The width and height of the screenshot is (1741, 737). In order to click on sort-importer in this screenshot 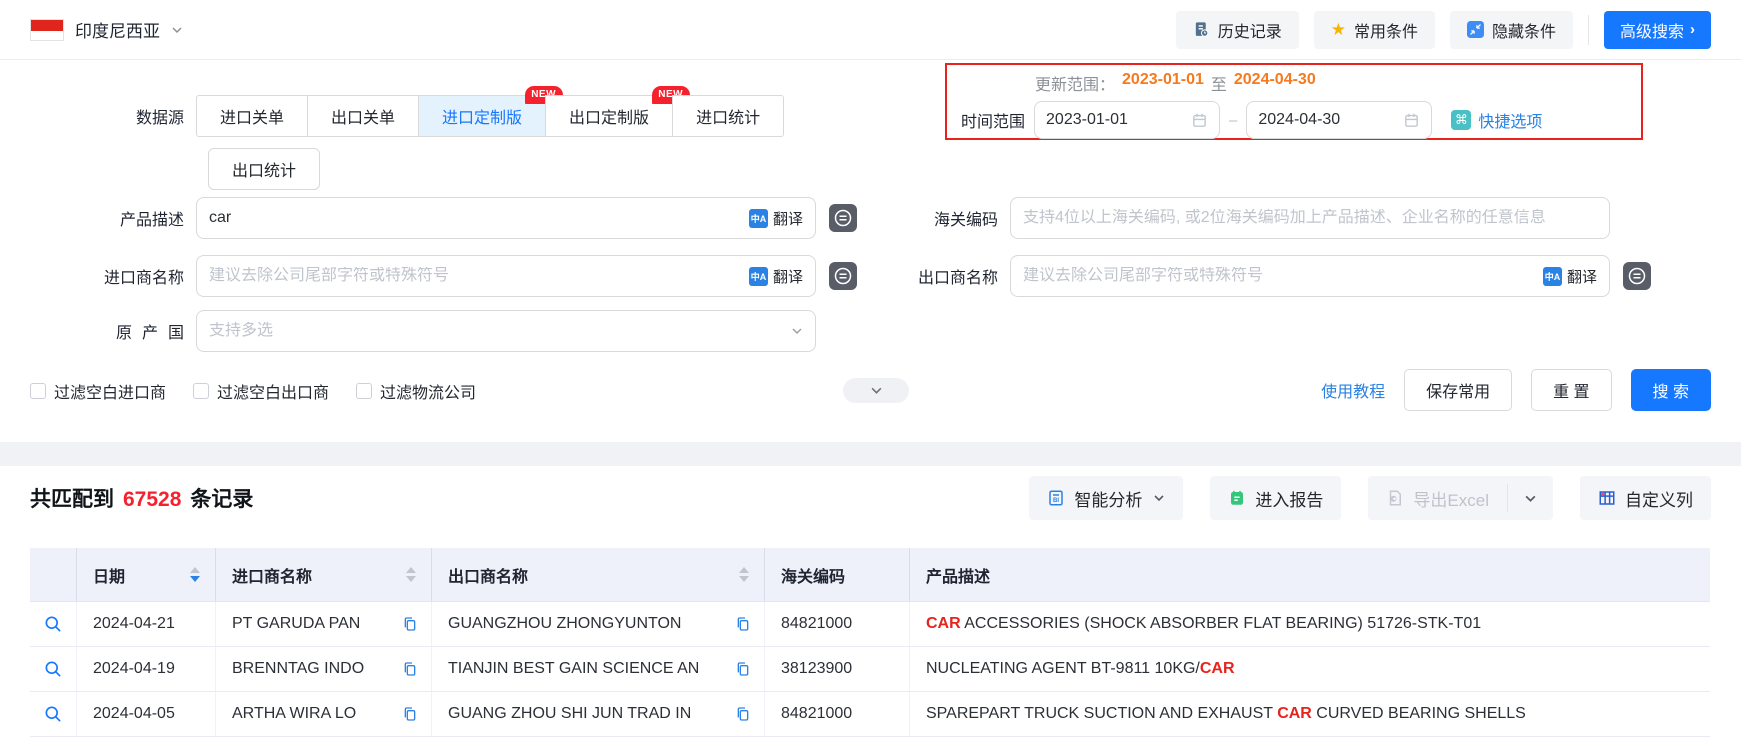, I will do `click(411, 574)`.